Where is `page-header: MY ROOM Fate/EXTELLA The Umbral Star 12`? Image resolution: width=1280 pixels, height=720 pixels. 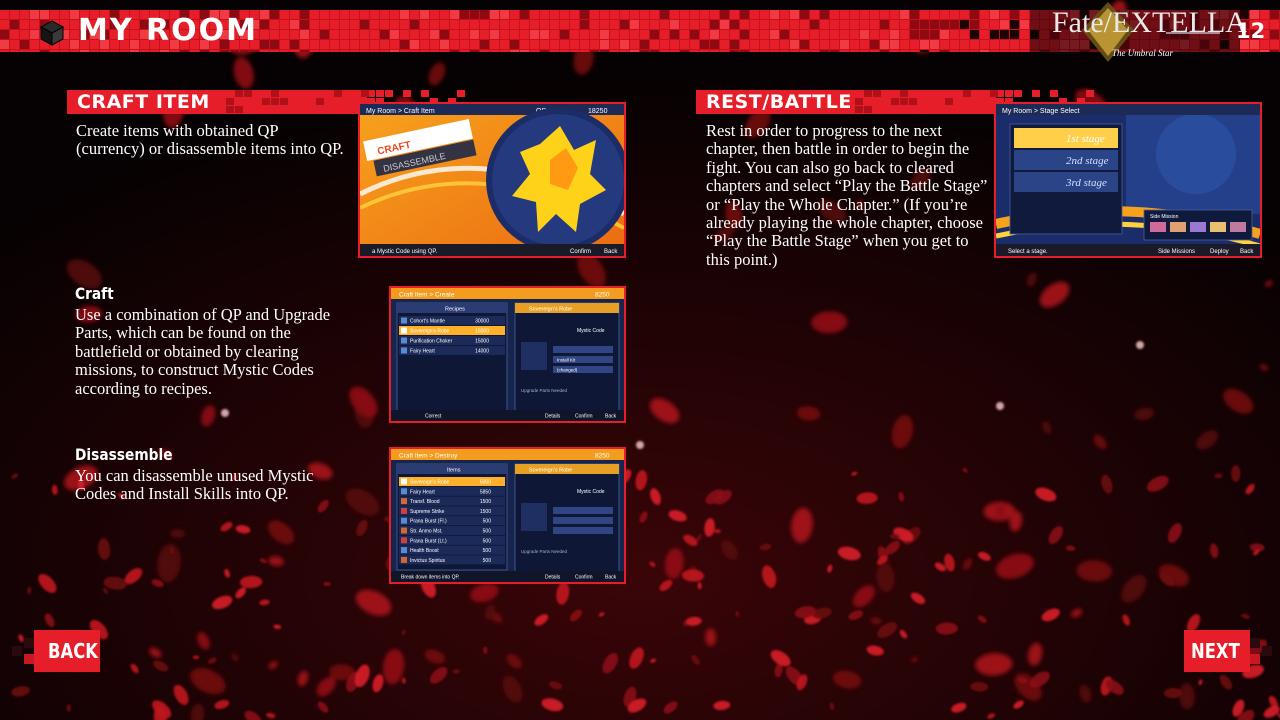
page-header: MY ROOM Fate/EXTELLA The Umbral Star 12 is located at coordinates (640, 31).